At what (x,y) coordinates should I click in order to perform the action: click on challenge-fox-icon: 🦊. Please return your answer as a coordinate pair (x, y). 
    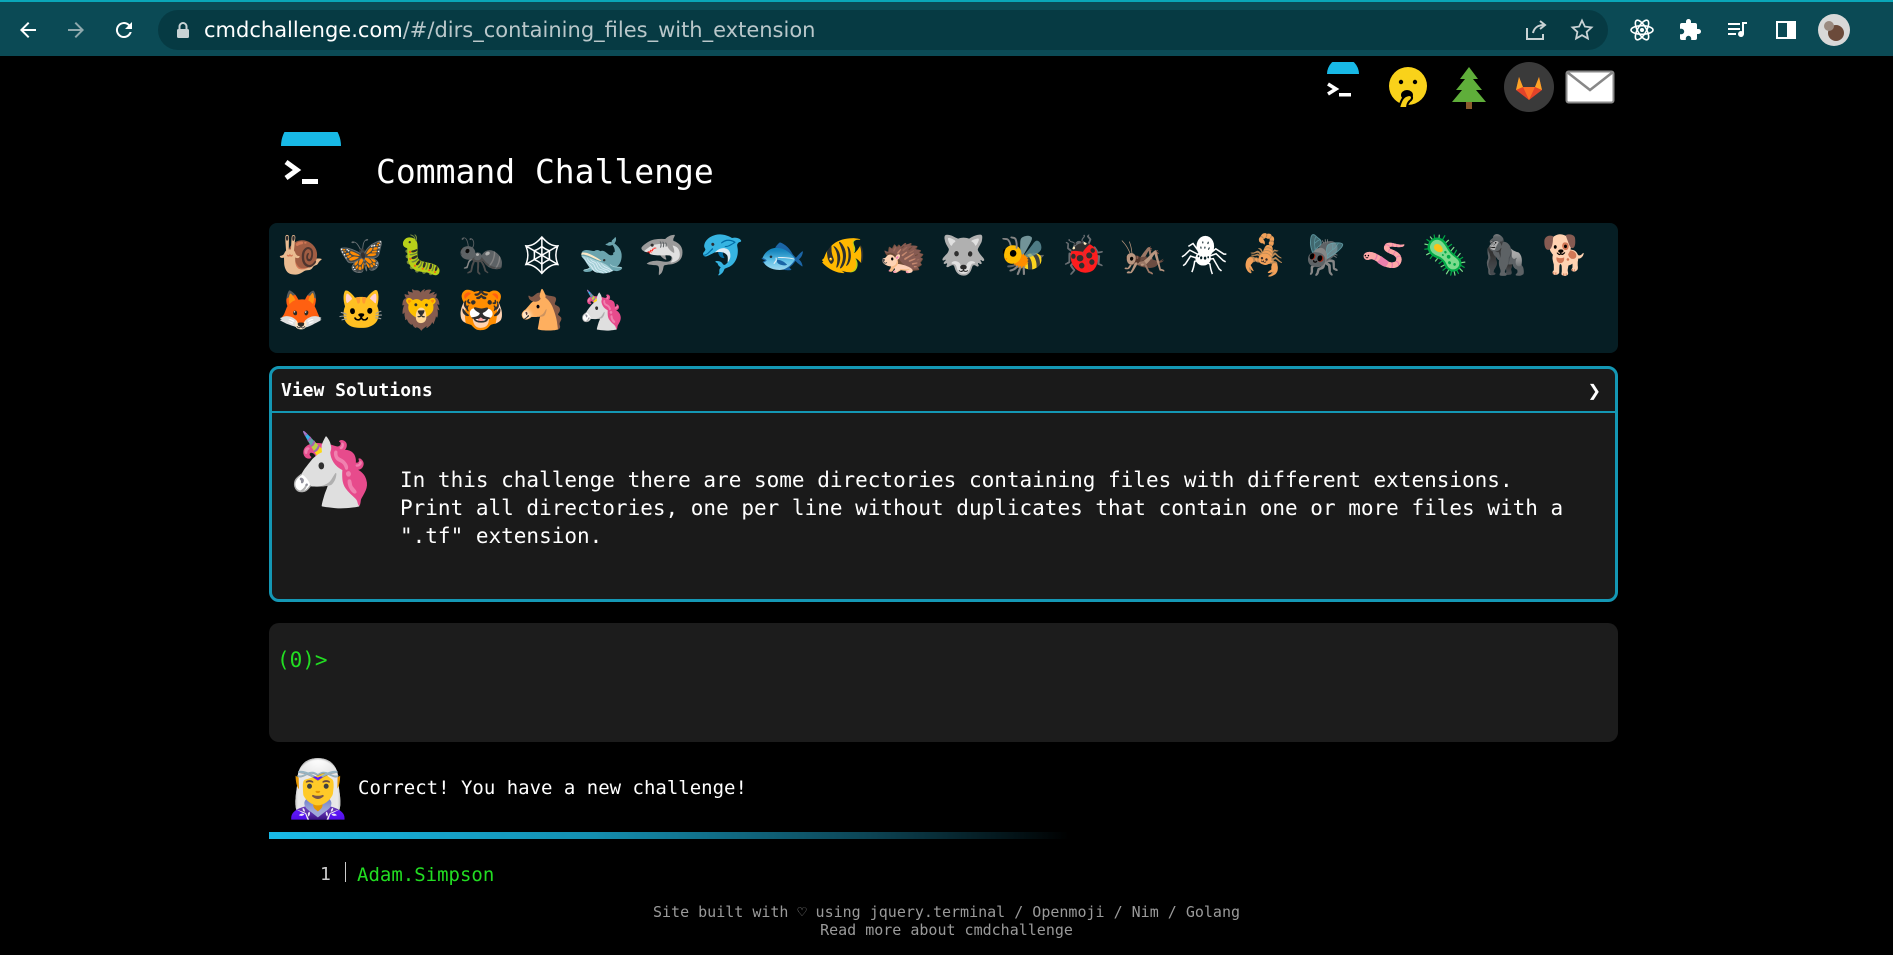
    Looking at the image, I should click on (301, 310).